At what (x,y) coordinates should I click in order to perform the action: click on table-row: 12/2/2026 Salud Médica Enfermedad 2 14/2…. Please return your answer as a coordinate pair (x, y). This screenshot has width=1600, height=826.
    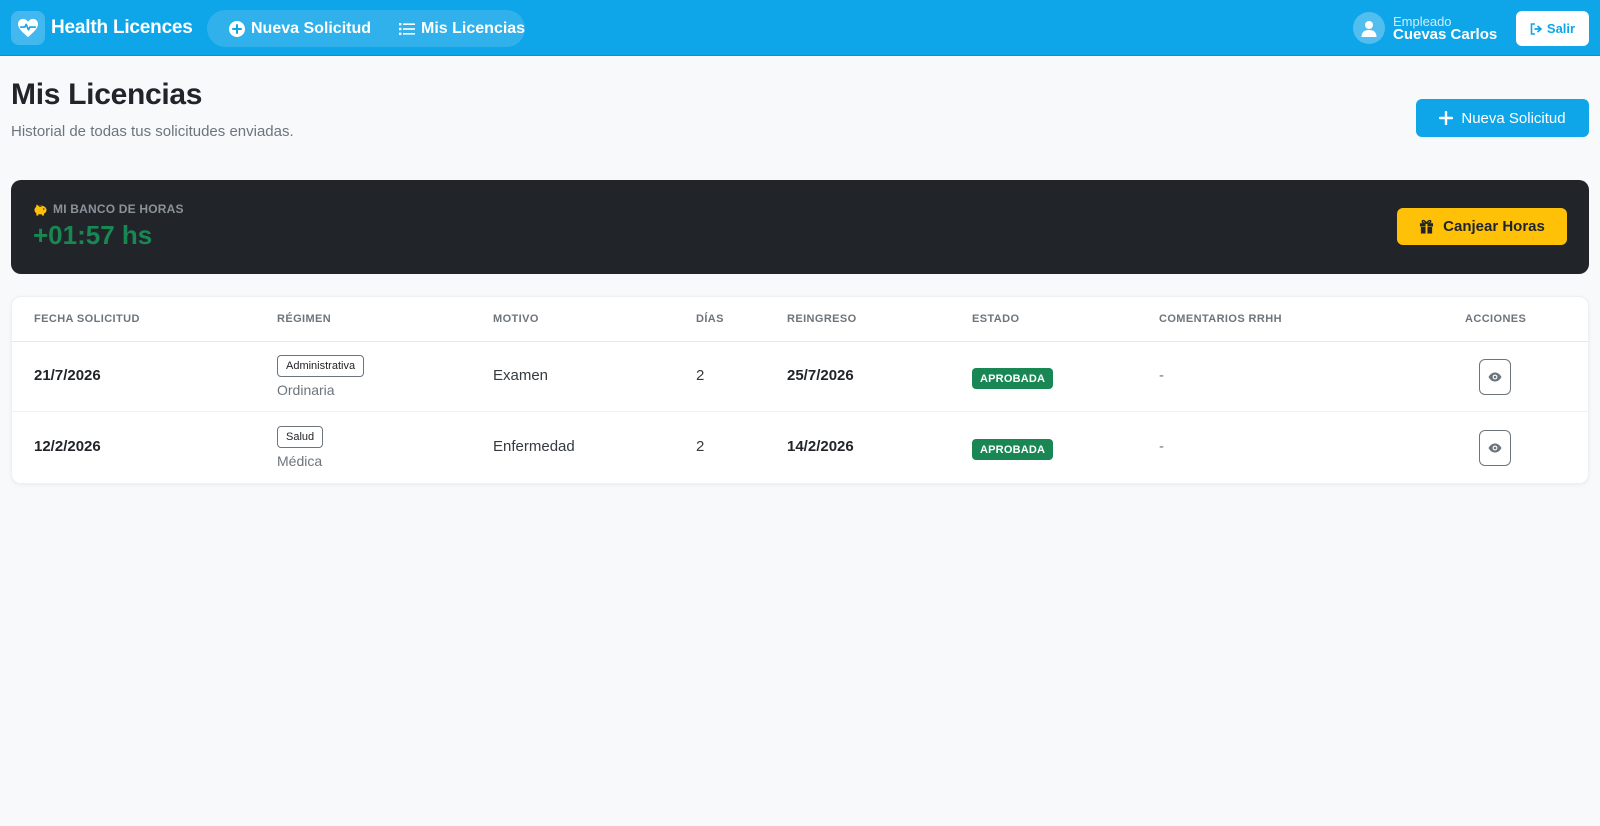
    Looking at the image, I should click on (800, 448).